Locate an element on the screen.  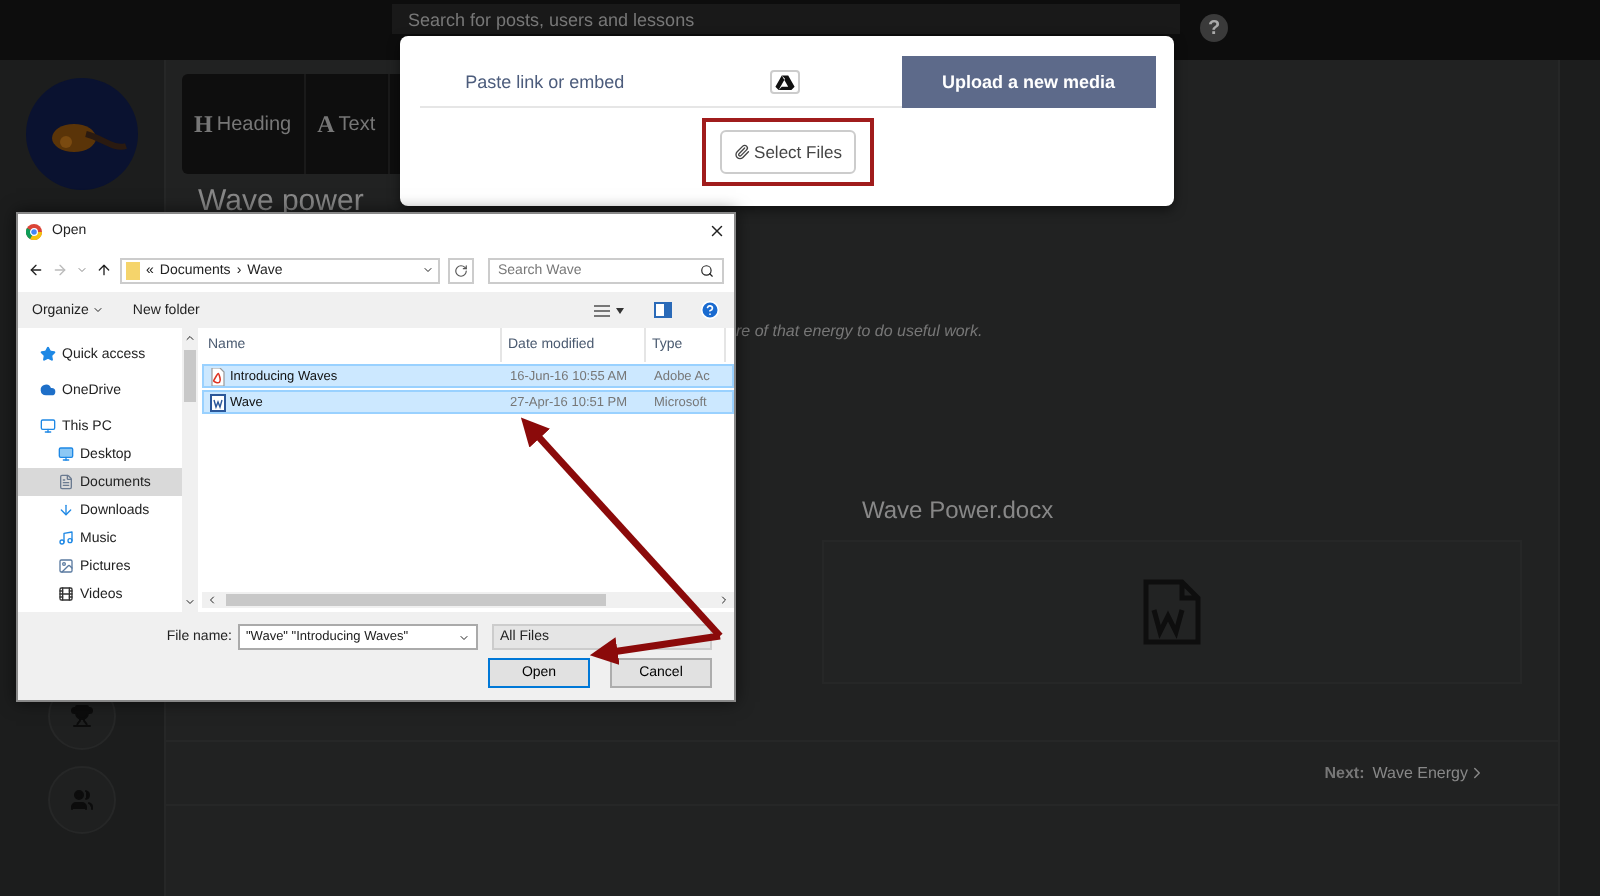
select-files-button: Select Files is located at coordinates (788, 152).